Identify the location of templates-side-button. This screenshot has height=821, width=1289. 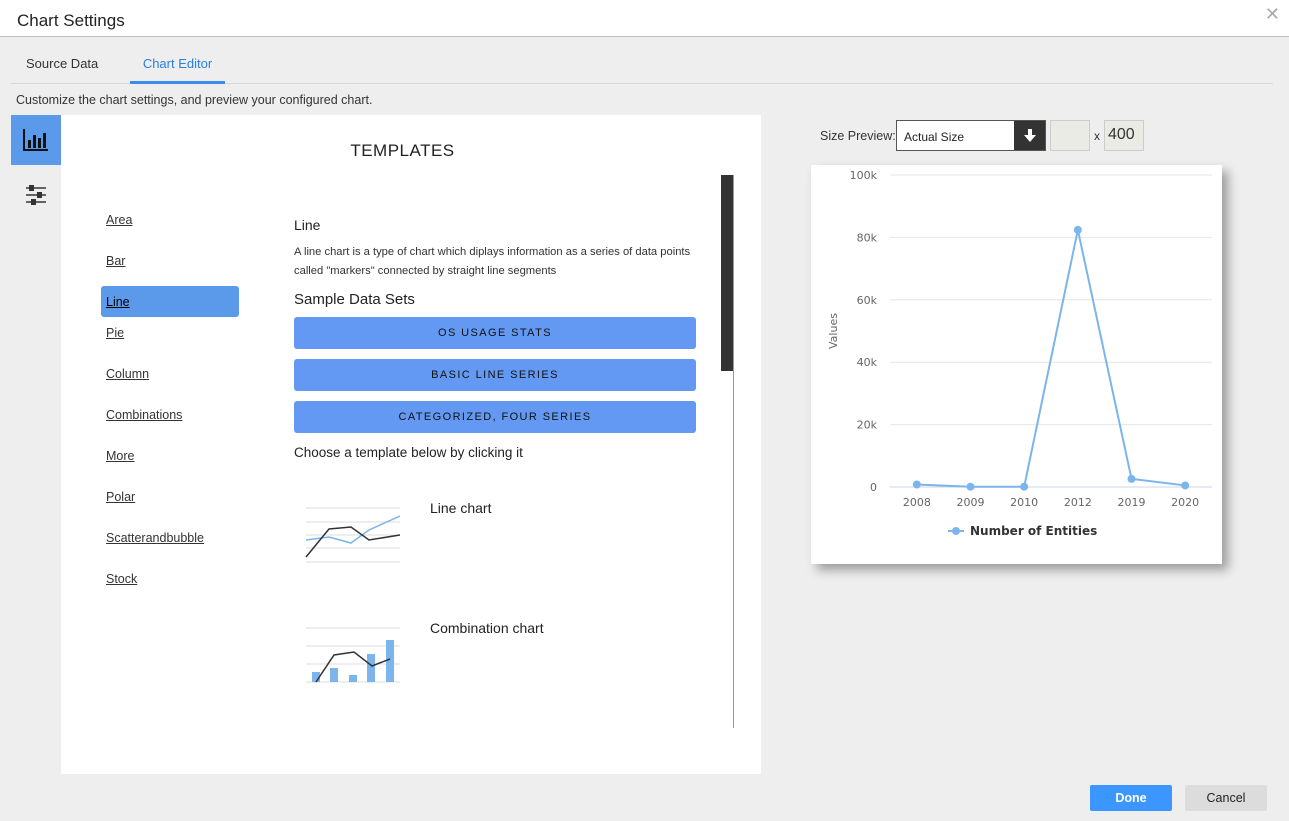
(36, 140).